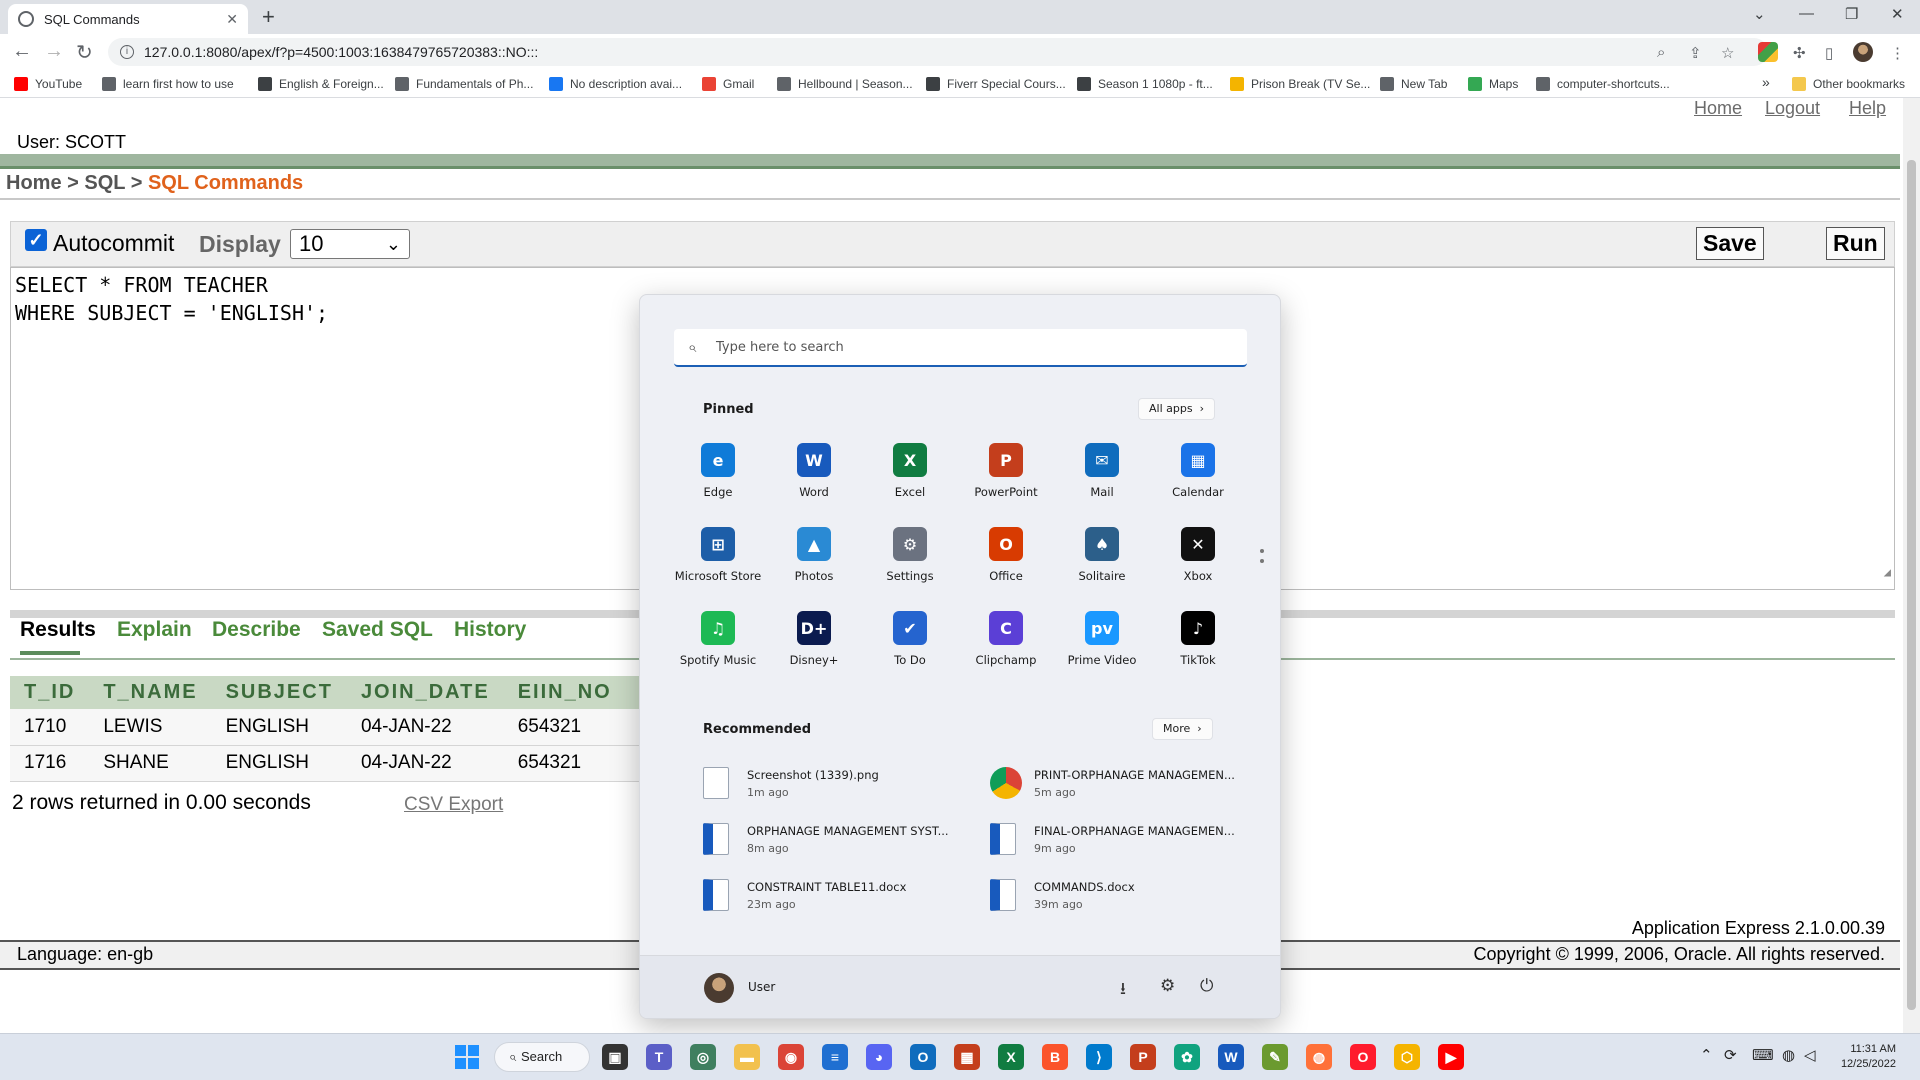  What do you see at coordinates (967, 1057) in the screenshot?
I see `taskbar-office-icon: ▦` at bounding box center [967, 1057].